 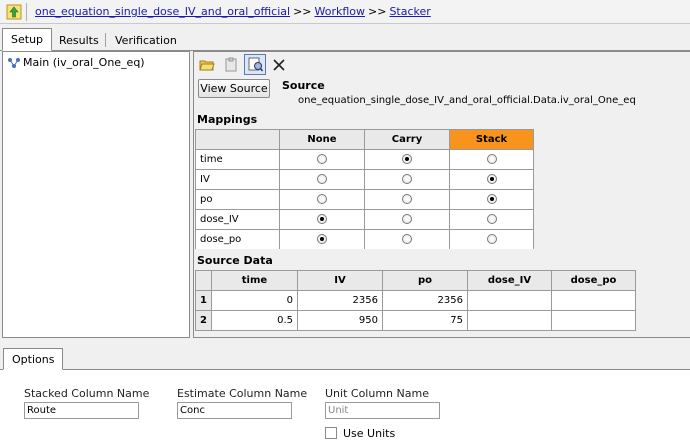 What do you see at coordinates (26, 12) in the screenshot?
I see `breadcrumb-divider` at bounding box center [26, 12].